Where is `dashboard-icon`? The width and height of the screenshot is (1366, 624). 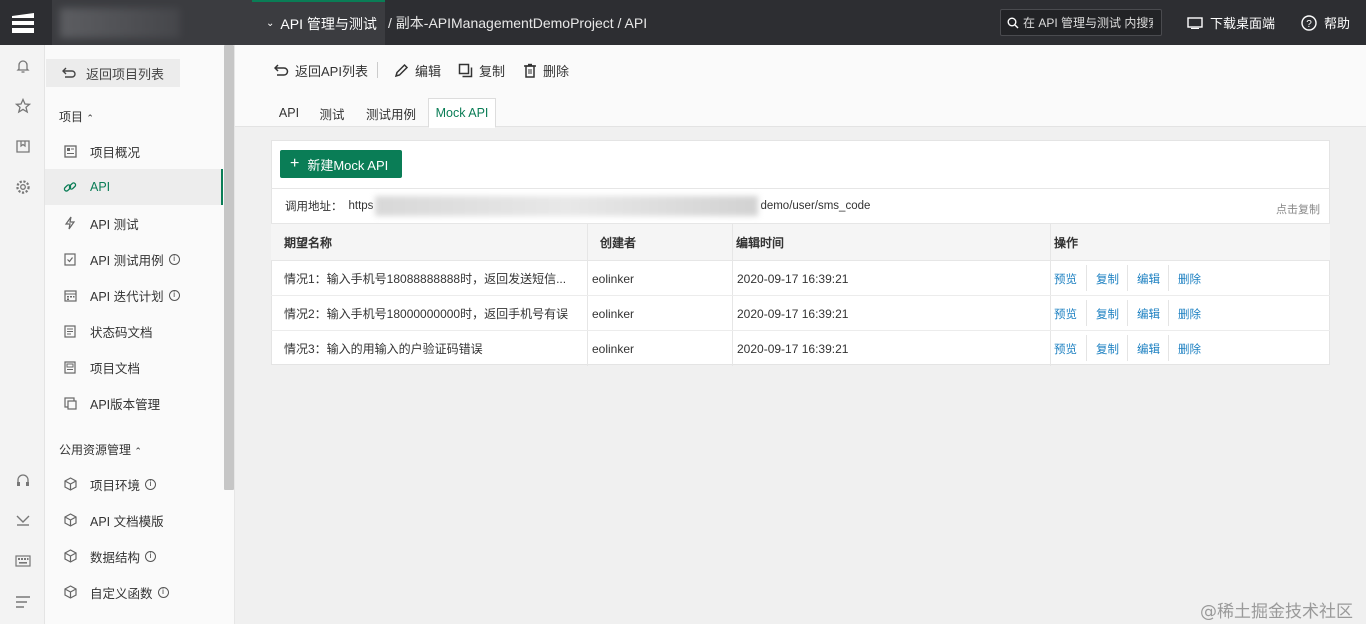
dashboard-icon is located at coordinates (70, 151).